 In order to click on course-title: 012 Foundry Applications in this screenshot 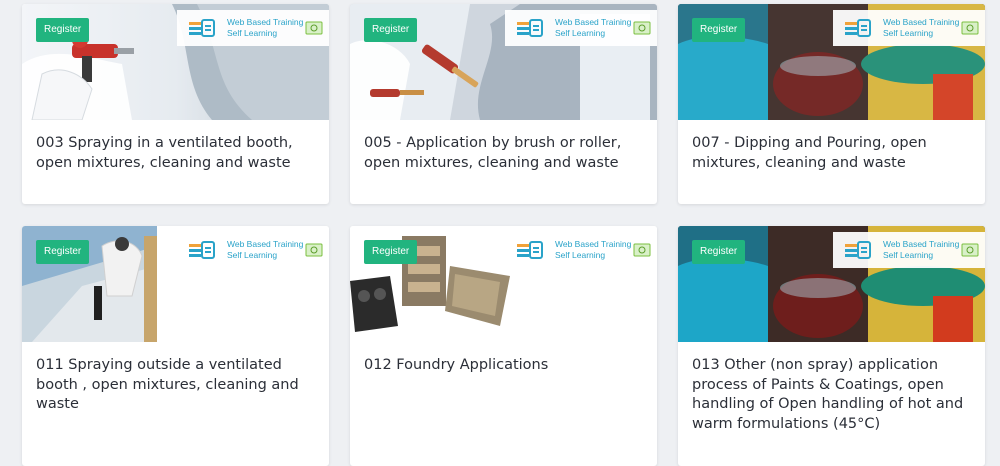, I will do `click(503, 366)`.